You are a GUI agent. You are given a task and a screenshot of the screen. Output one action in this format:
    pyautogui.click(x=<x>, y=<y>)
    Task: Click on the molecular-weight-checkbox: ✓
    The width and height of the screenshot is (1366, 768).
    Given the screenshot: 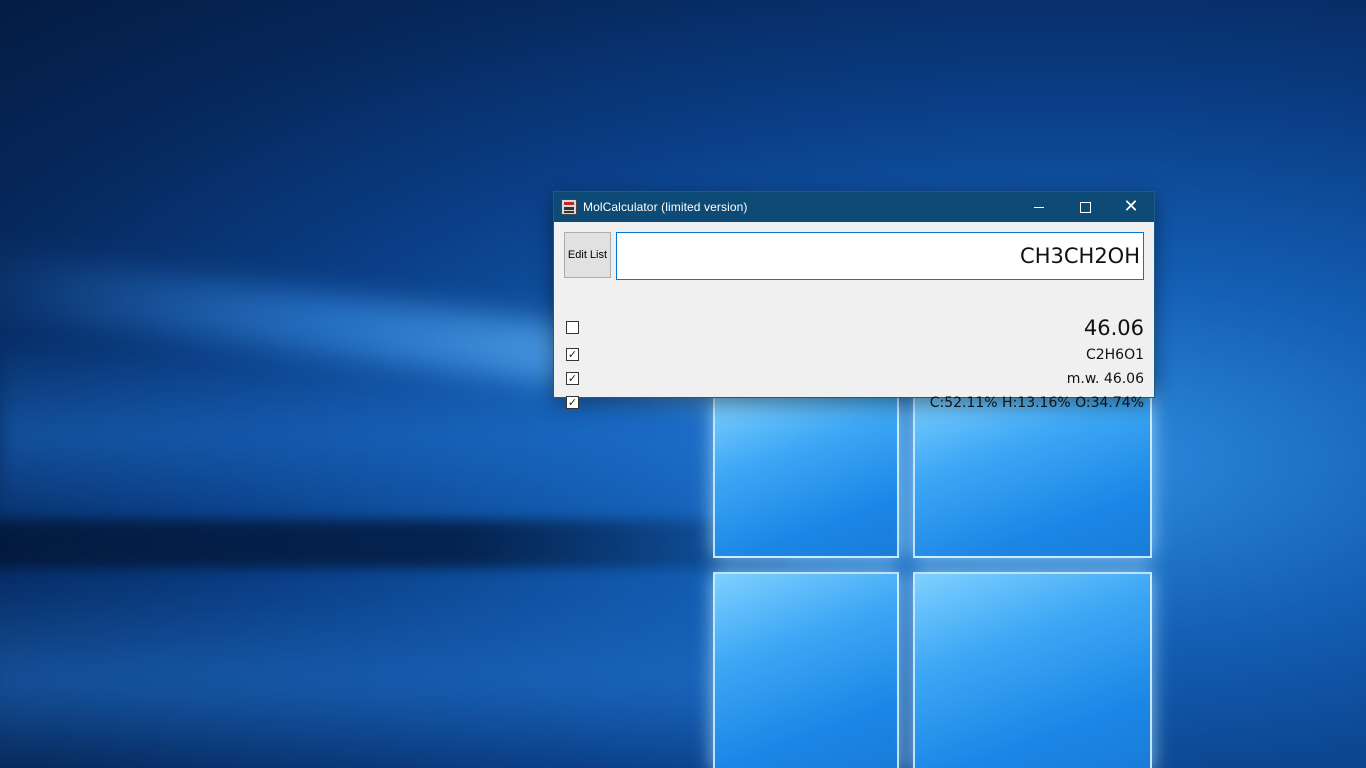 What is the action you would take?
    pyautogui.click(x=572, y=378)
    